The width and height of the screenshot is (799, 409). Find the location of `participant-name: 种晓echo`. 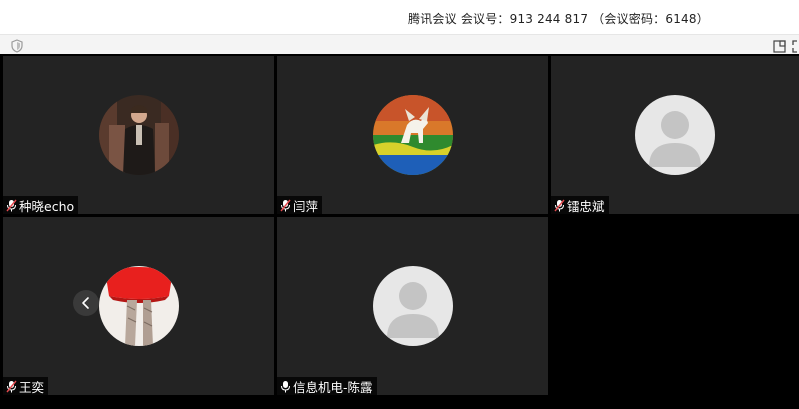

participant-name: 种晓echo is located at coordinates (47, 206).